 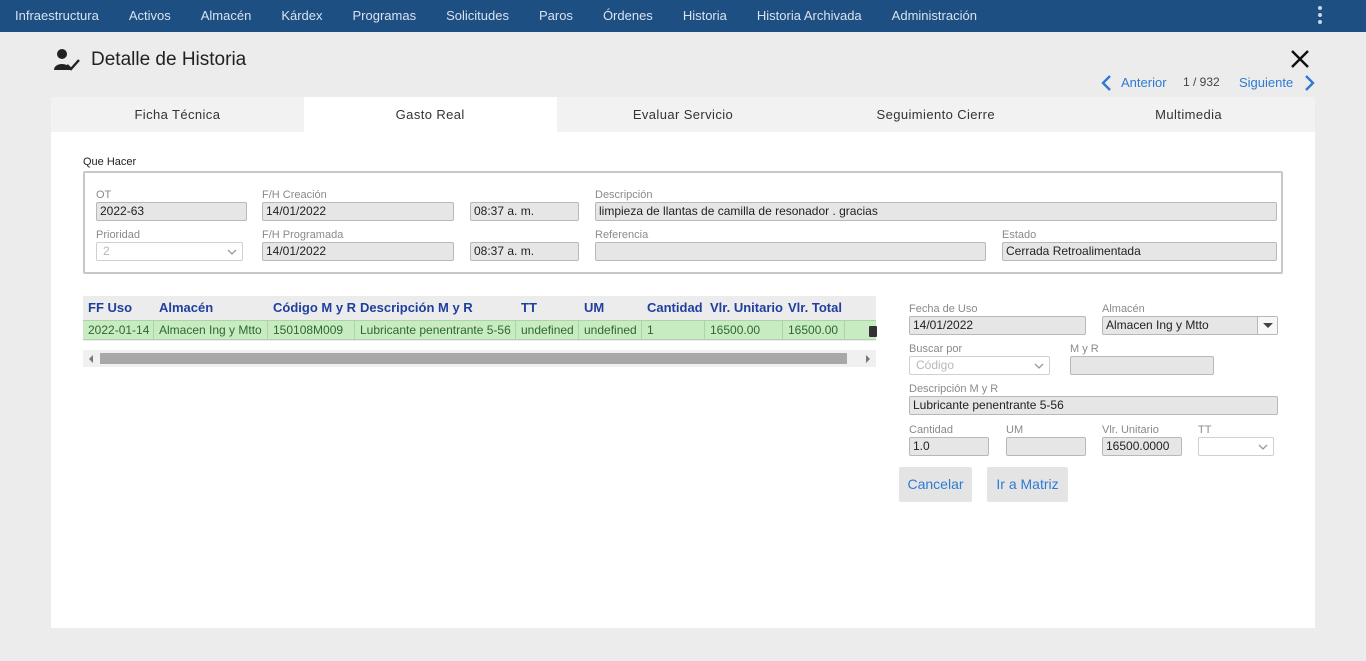 I want to click on myr-field, so click(x=1142, y=365).